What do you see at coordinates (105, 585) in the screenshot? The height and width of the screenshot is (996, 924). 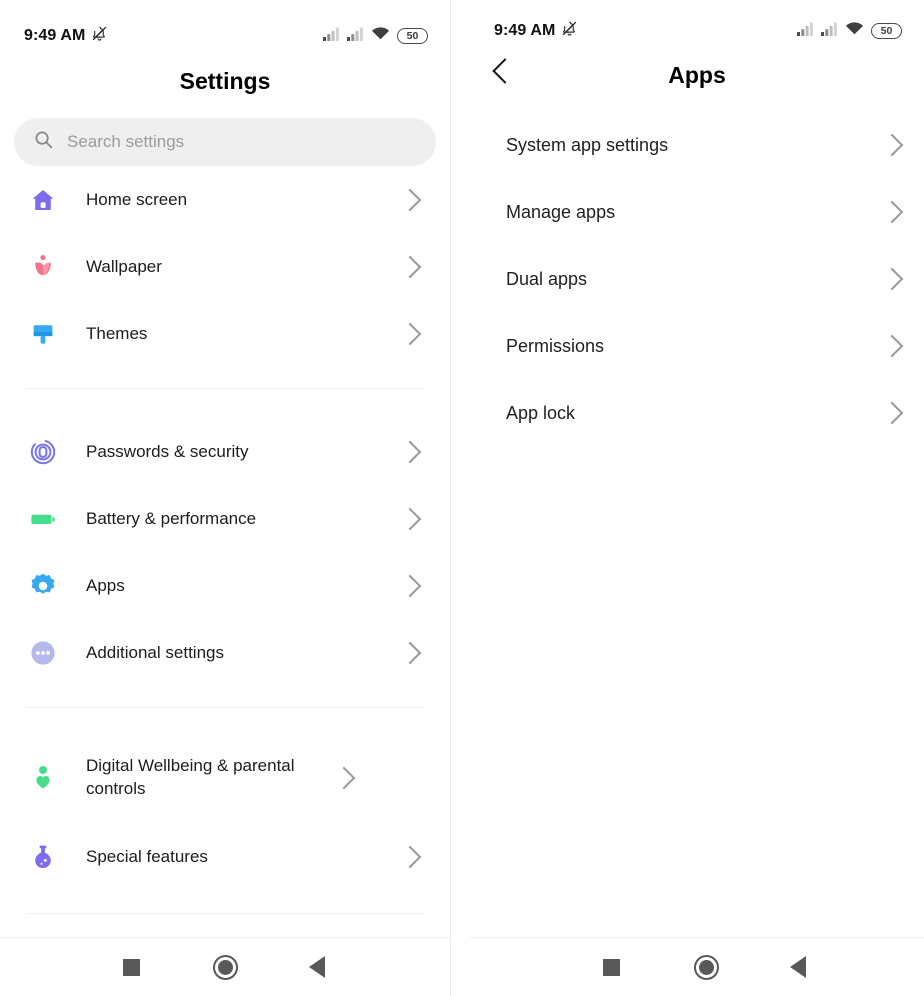 I see `settings-row-label: Apps` at bounding box center [105, 585].